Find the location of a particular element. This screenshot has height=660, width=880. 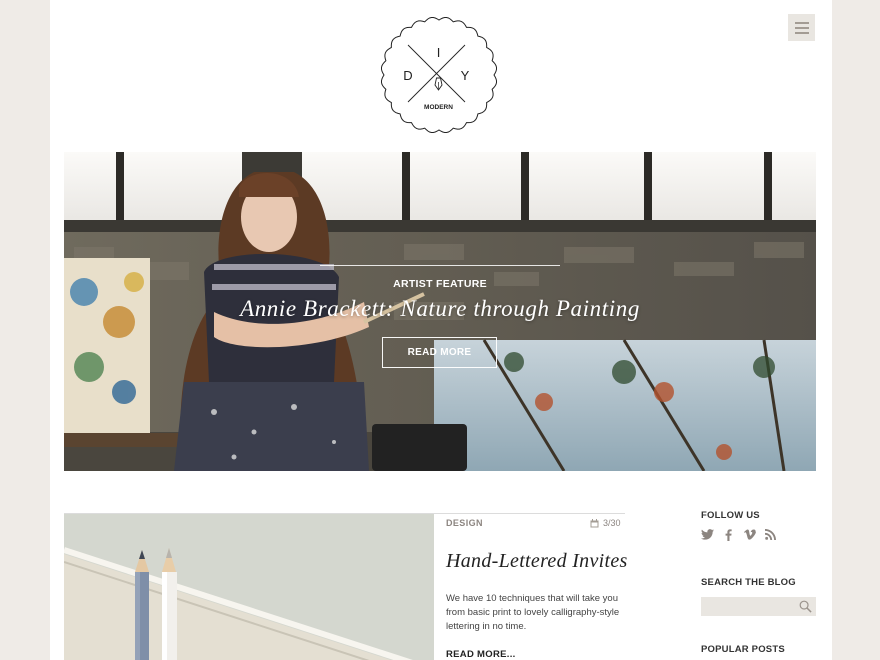

logo-letter: Y is located at coordinates (465, 75).